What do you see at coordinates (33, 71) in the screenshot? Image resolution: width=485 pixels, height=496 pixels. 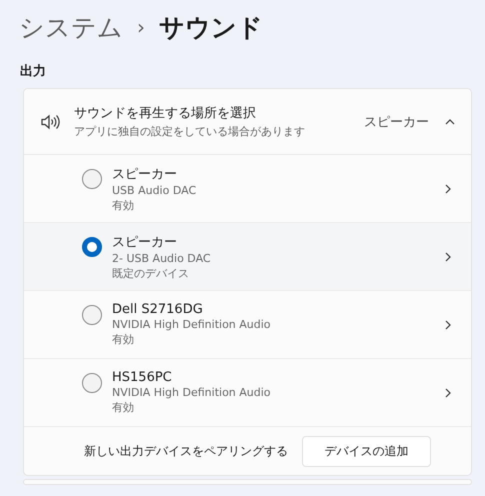 I see `section-title: 出力` at bounding box center [33, 71].